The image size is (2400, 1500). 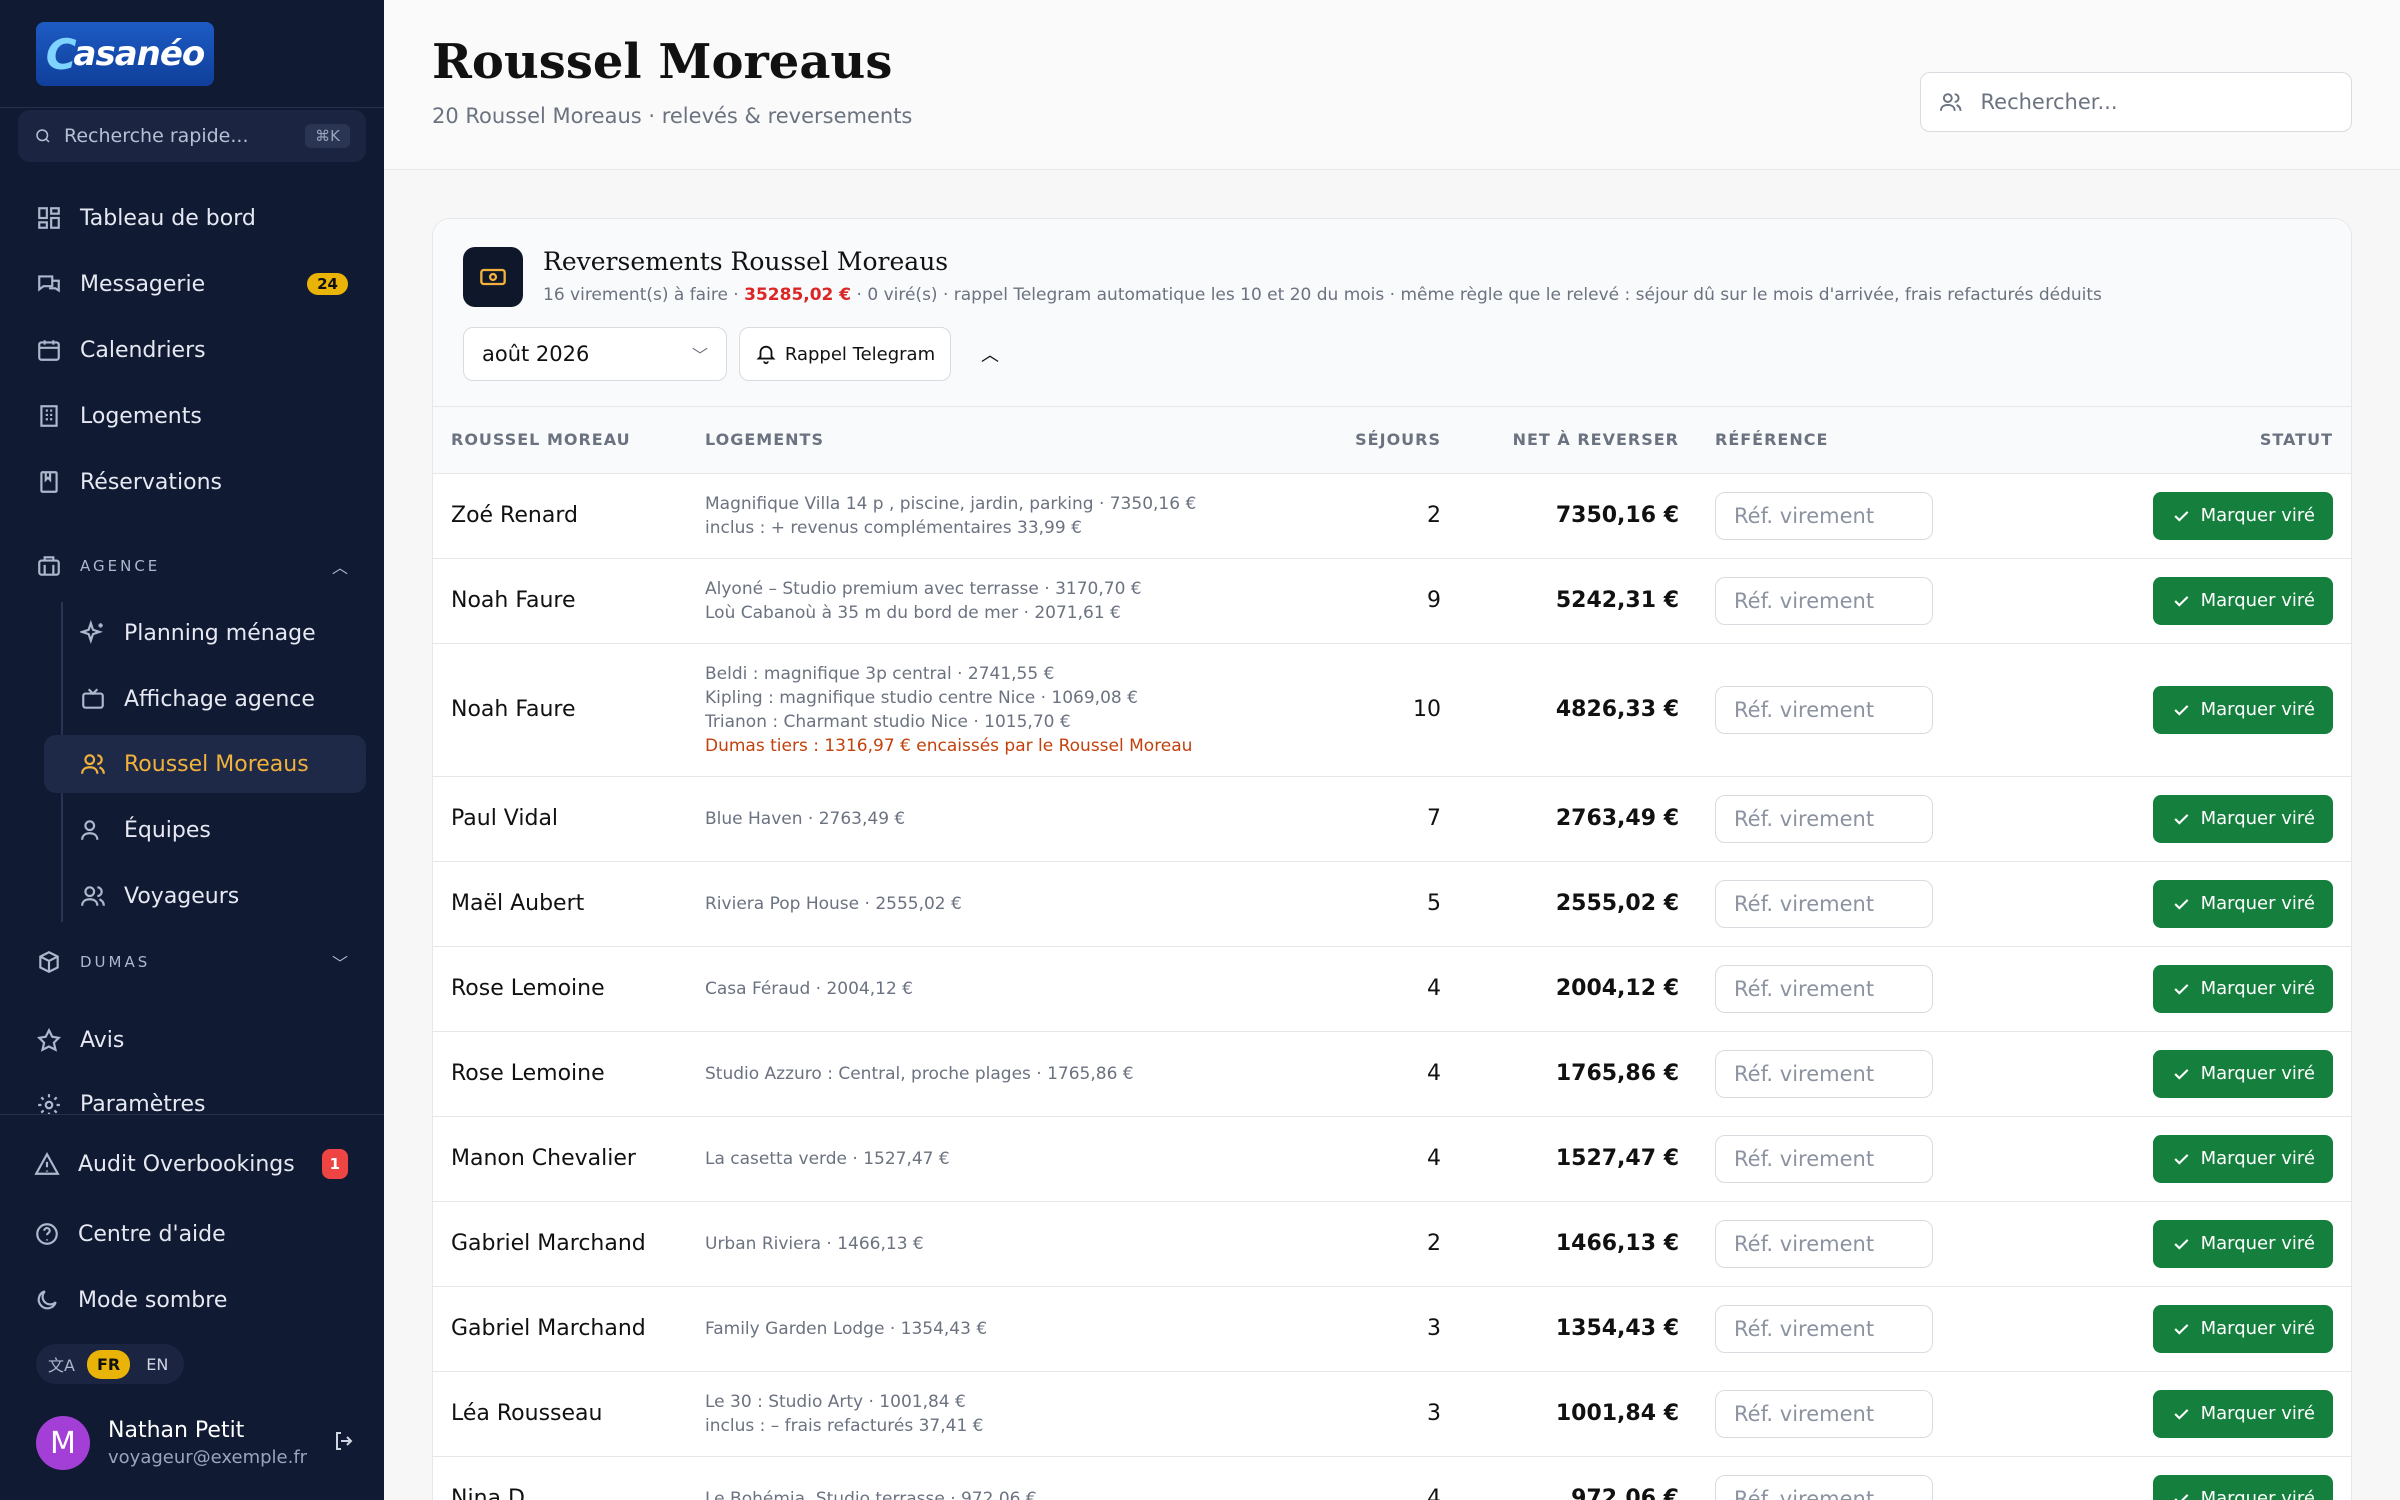 What do you see at coordinates (63, 1443) in the screenshot?
I see `avatar: M` at bounding box center [63, 1443].